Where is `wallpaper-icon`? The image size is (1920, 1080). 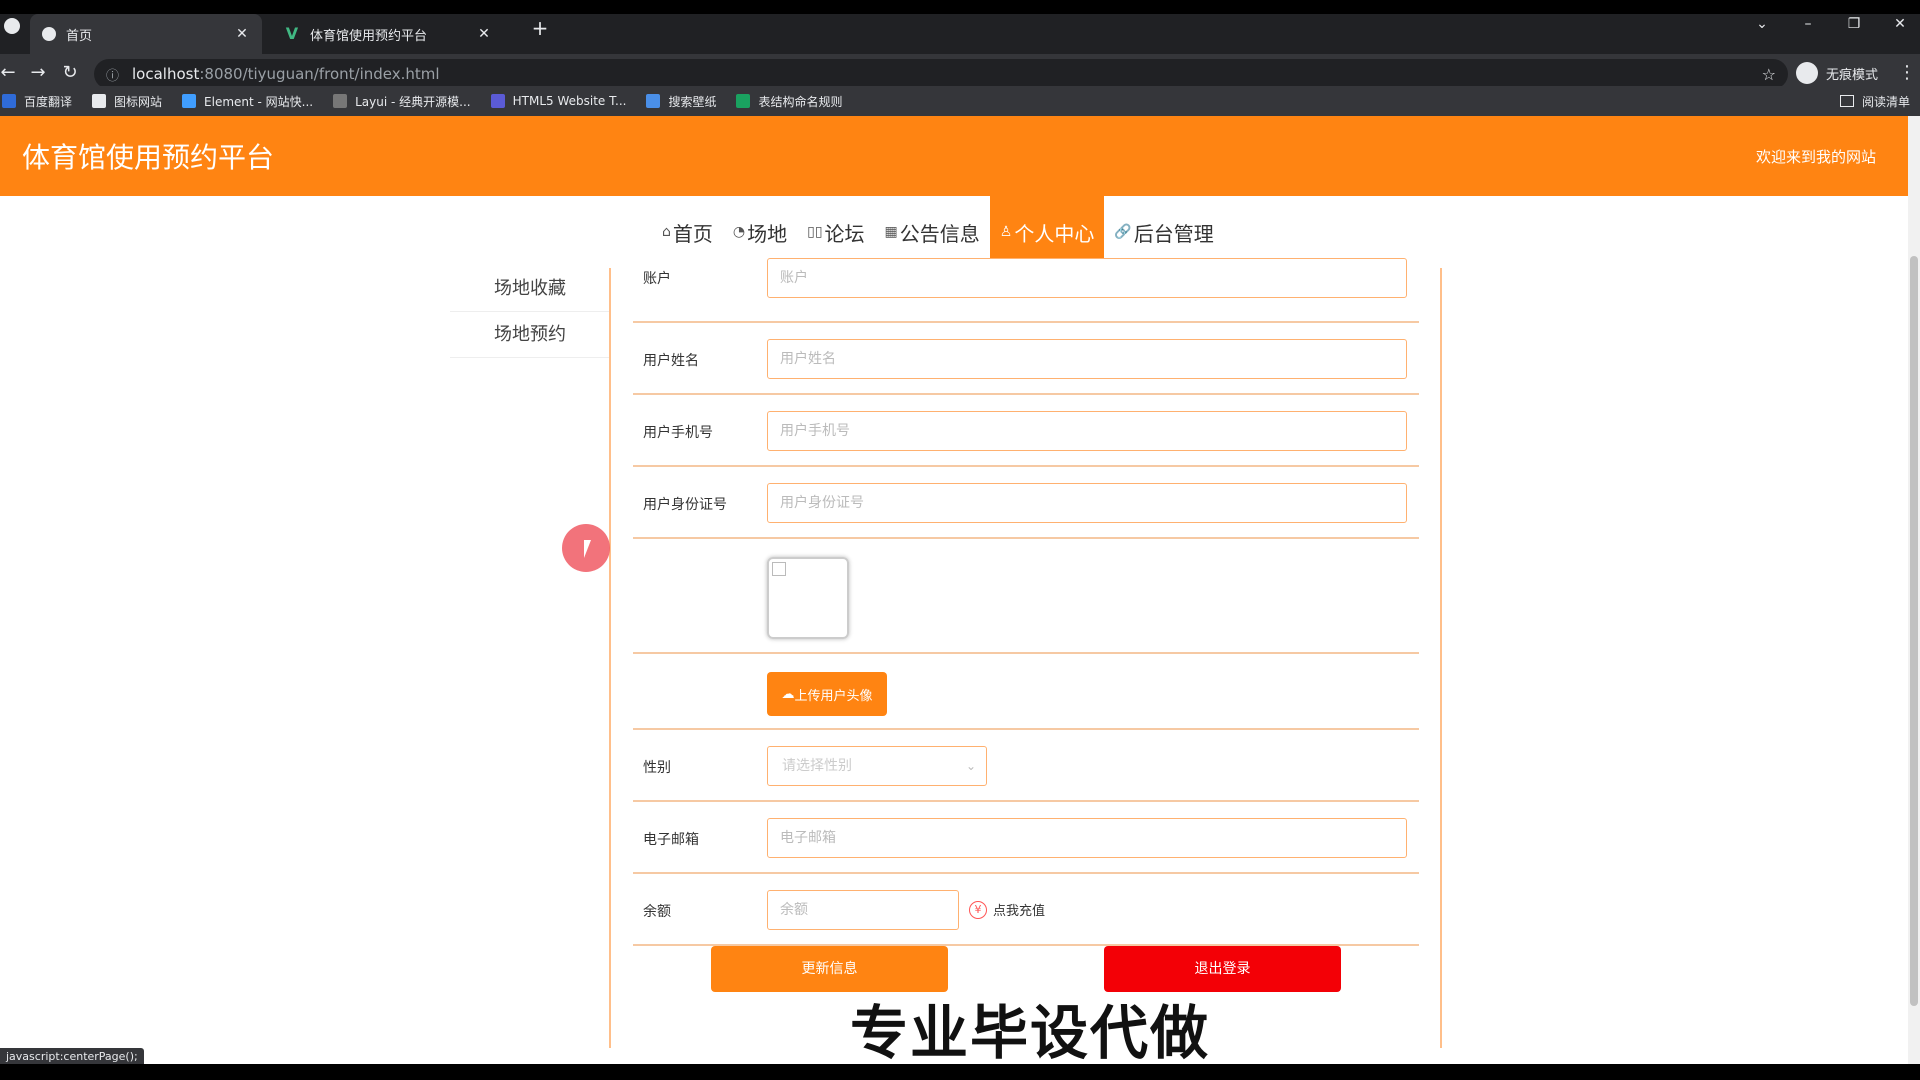
wallpaper-icon is located at coordinates (653, 101).